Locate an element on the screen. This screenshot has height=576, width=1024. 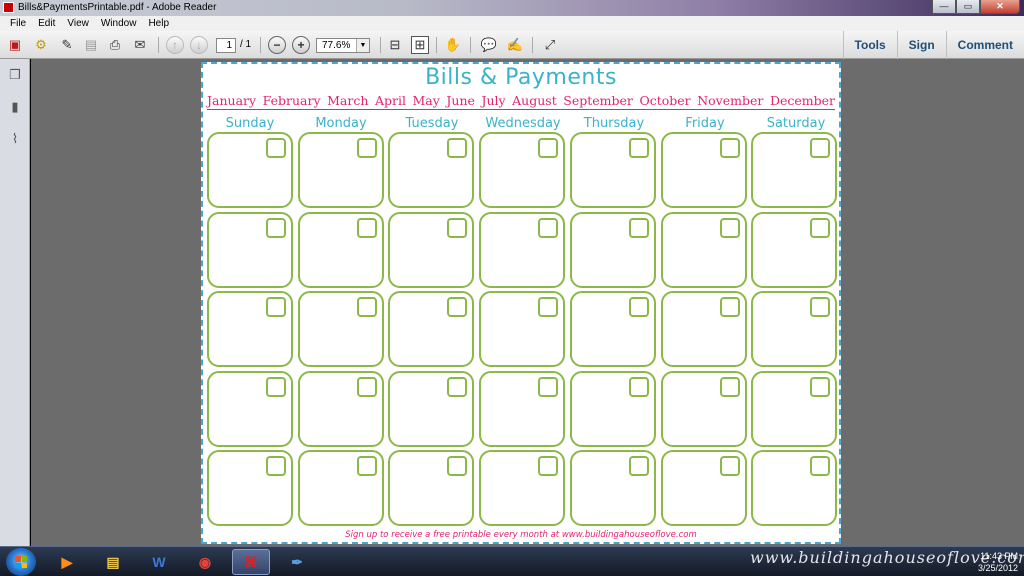
start-button is located at coordinates (21, 562).